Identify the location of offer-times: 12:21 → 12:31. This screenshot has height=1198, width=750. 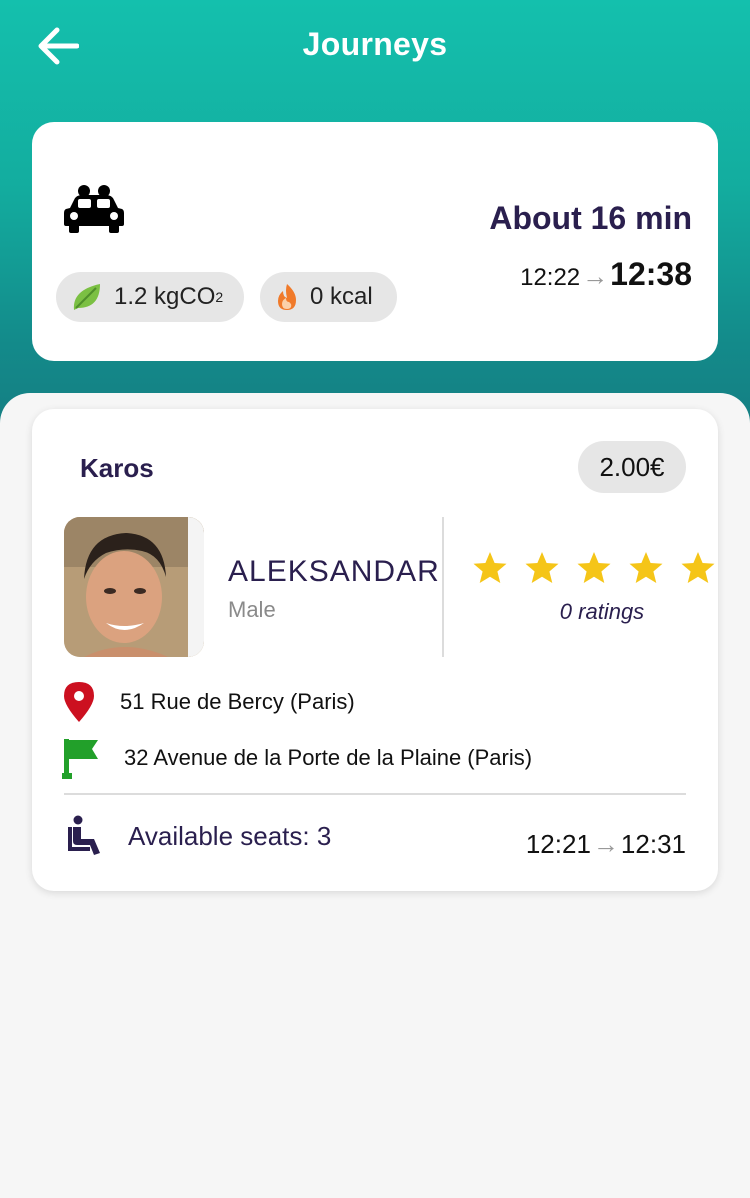
(606, 844).